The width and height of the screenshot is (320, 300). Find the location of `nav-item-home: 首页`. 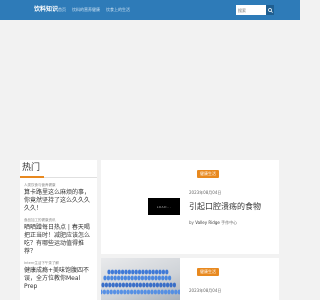

nav-item-home: 首页 is located at coordinates (62, 10).